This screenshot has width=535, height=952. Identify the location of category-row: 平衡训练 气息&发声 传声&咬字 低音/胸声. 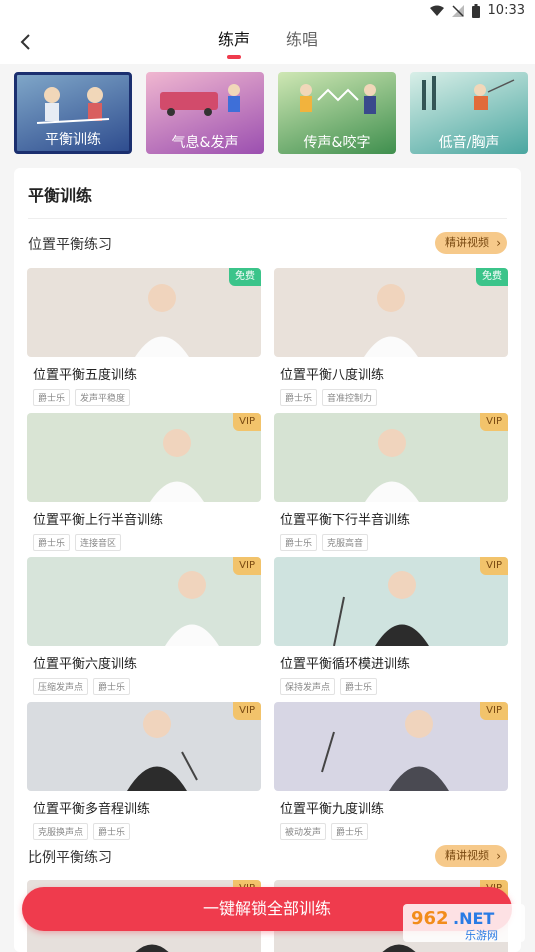
(274, 115).